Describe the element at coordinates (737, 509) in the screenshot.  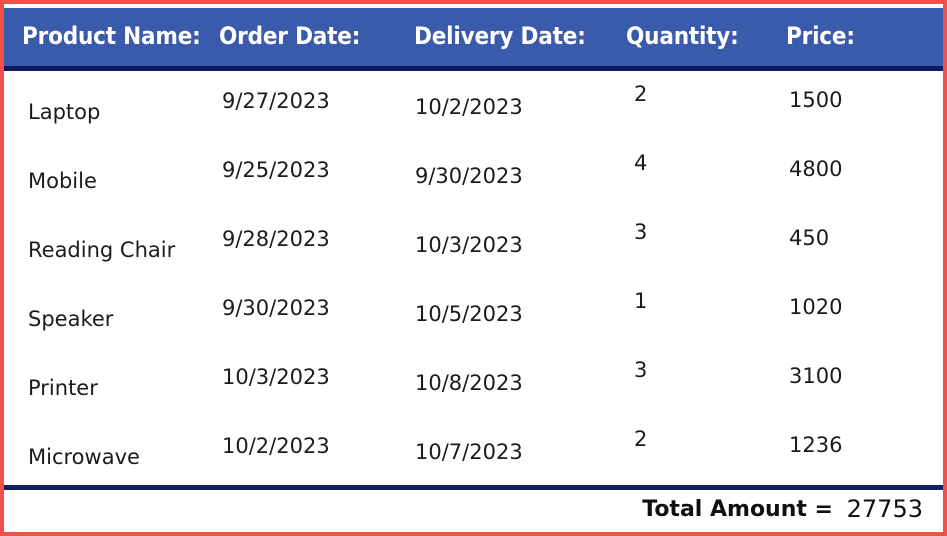
I see `total-amount-label: Total Amount =` at that location.